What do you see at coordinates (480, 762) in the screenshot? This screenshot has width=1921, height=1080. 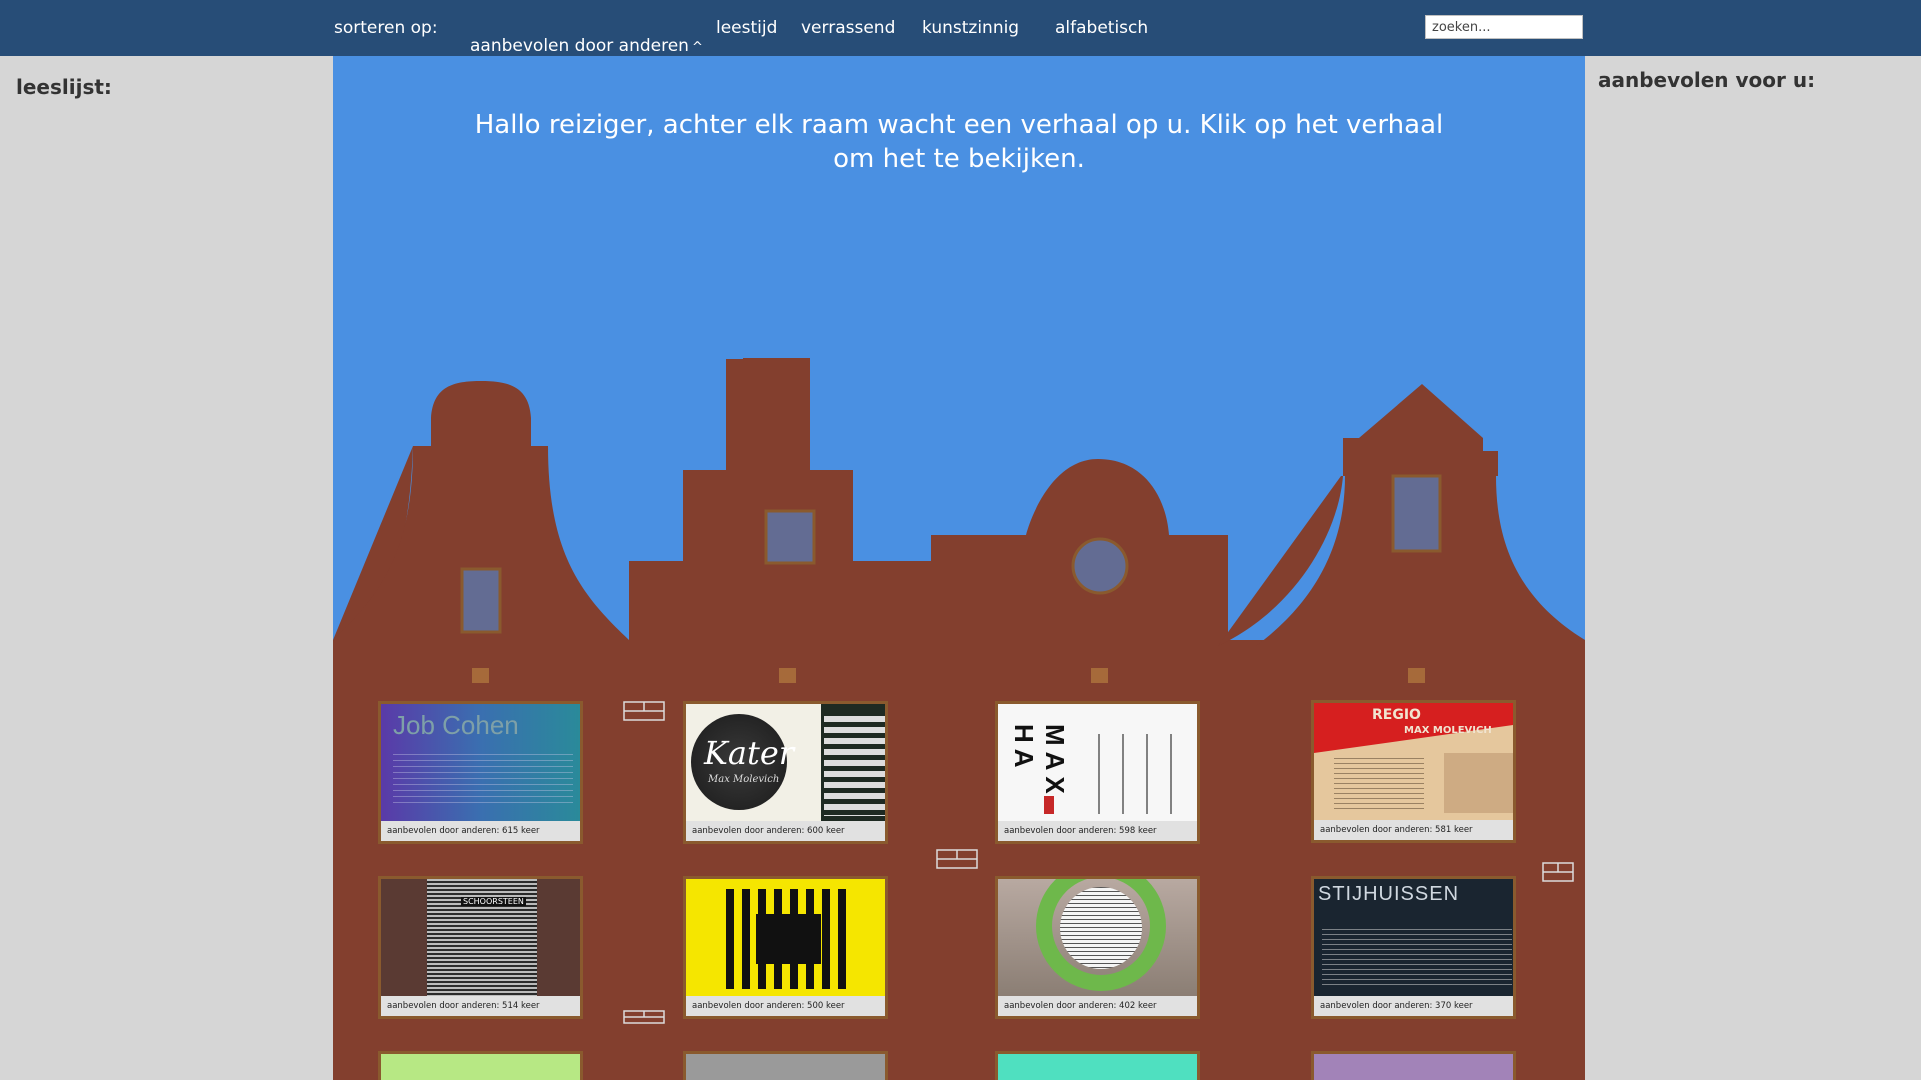 I see `story-thumbnail: Job Cohen` at bounding box center [480, 762].